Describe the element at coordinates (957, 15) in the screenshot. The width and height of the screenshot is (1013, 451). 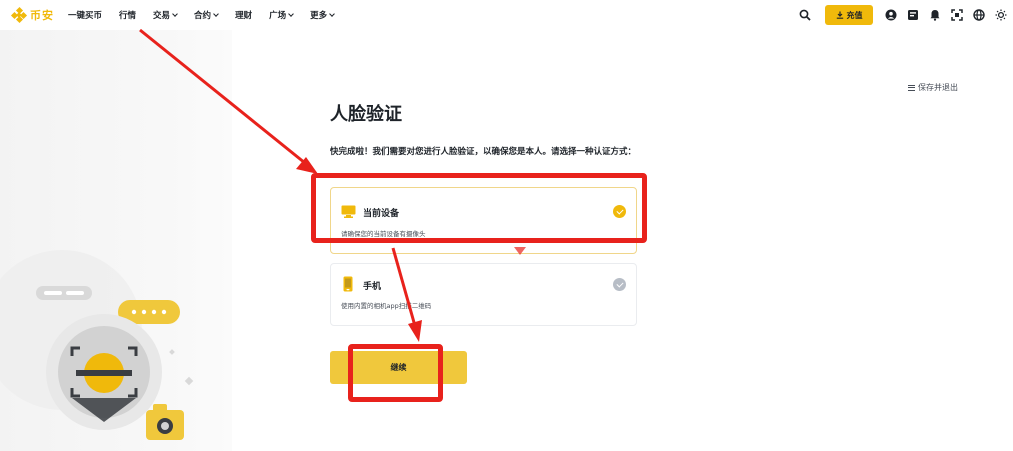
I see `download-app-icon` at that location.